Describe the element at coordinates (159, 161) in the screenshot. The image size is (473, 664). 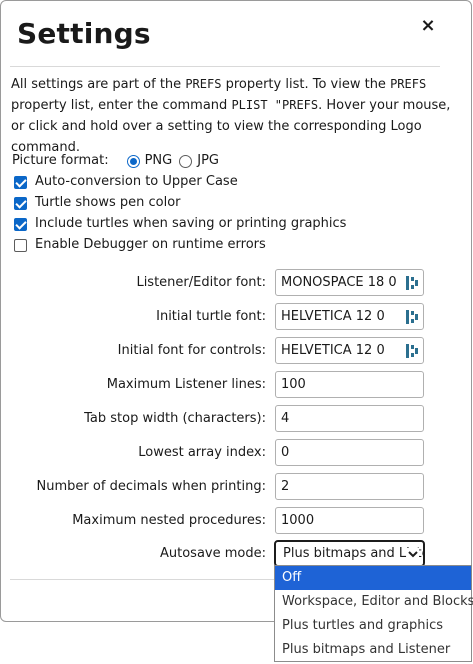
I see `png-radio-label: PNG` at that location.